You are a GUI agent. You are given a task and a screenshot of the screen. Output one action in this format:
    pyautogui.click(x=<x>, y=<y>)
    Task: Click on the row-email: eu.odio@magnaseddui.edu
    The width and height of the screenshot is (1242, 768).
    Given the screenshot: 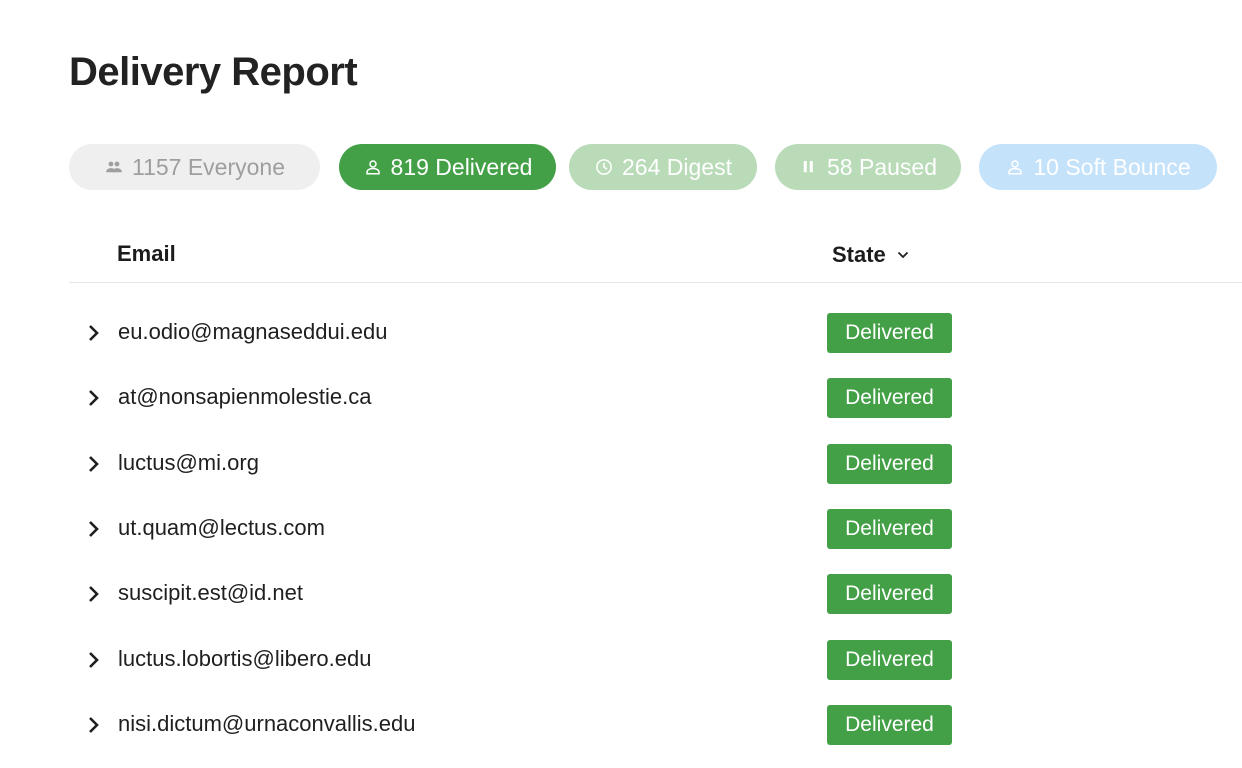 What is the action you would take?
    pyautogui.click(x=253, y=331)
    